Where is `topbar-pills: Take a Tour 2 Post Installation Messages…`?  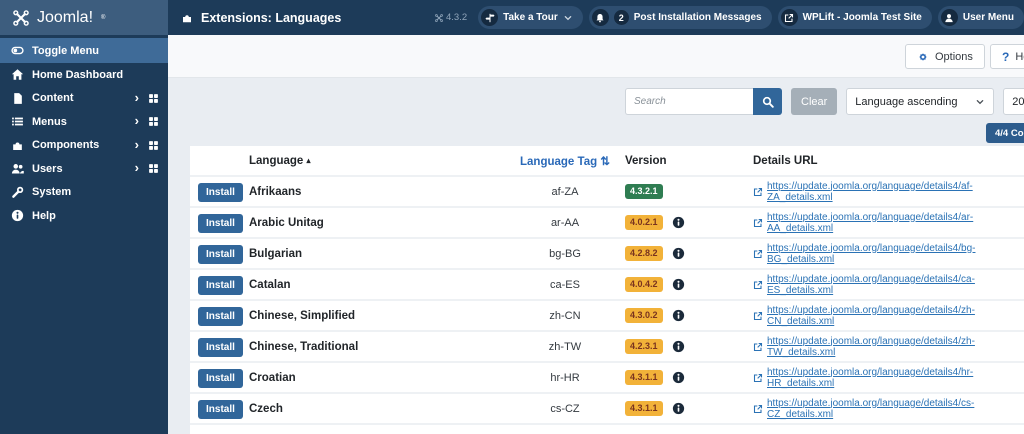 topbar-pills: Take a Tour 2 Post Installation Messages… is located at coordinates (751, 17).